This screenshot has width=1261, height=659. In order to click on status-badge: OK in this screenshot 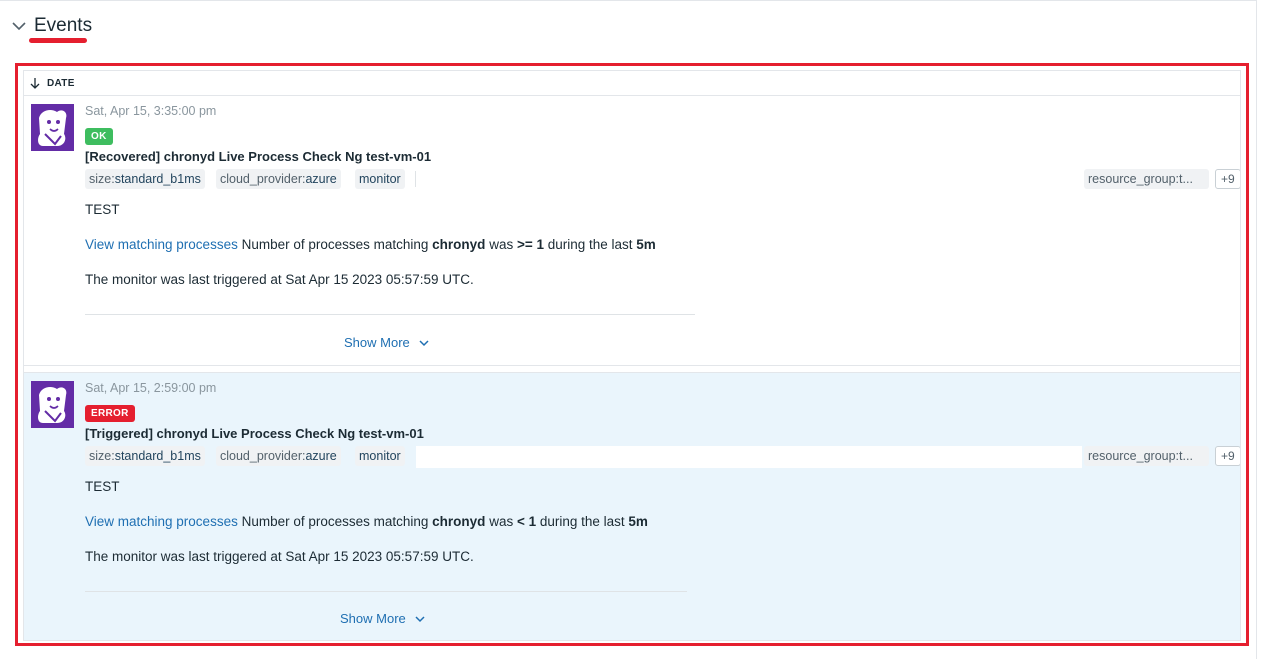, I will do `click(99, 136)`.